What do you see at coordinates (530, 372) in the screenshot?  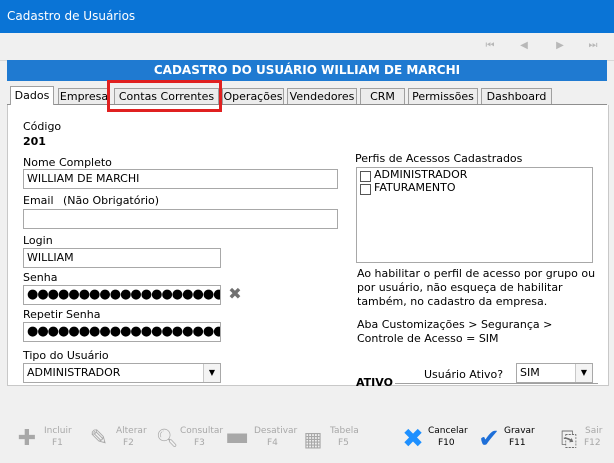 I see `usuario-ativo-value: SIM` at bounding box center [530, 372].